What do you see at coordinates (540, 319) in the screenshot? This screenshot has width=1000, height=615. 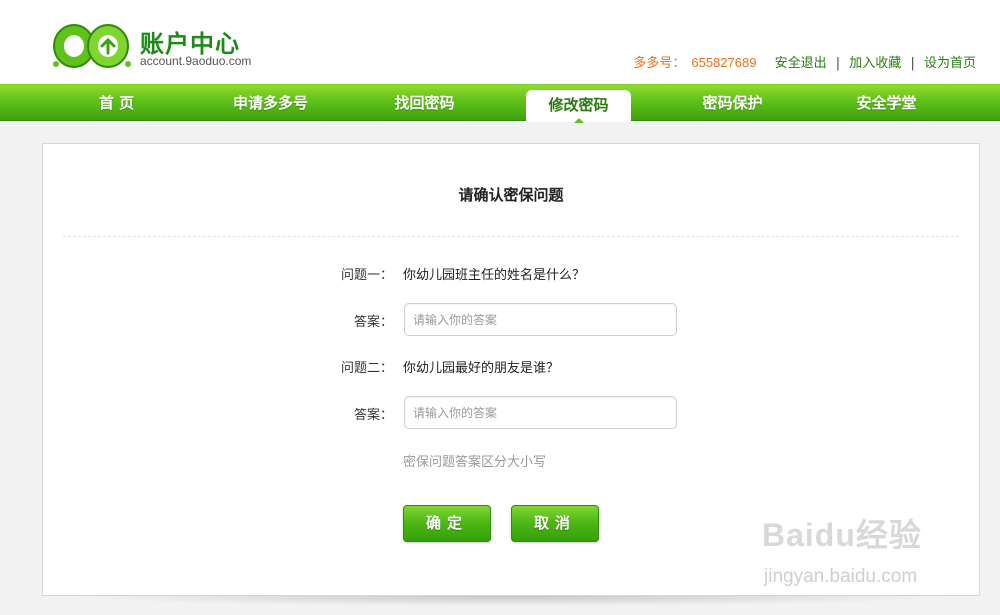 I see `answer1-input` at bounding box center [540, 319].